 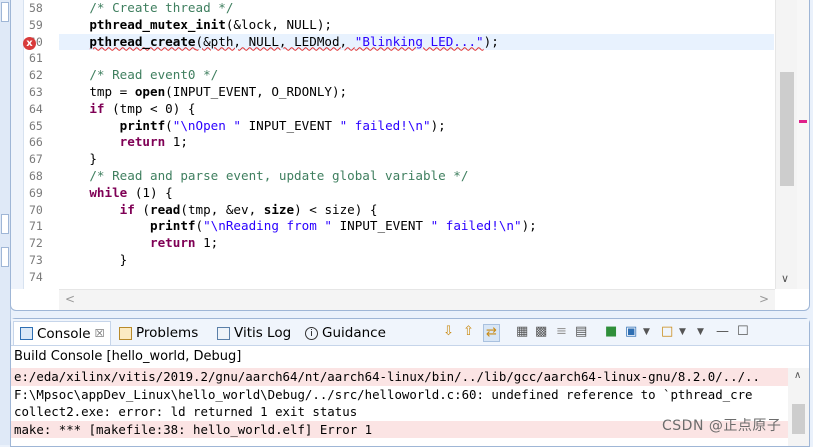 I want to click on watermark: CSDN @正点原子, so click(x=722, y=426).